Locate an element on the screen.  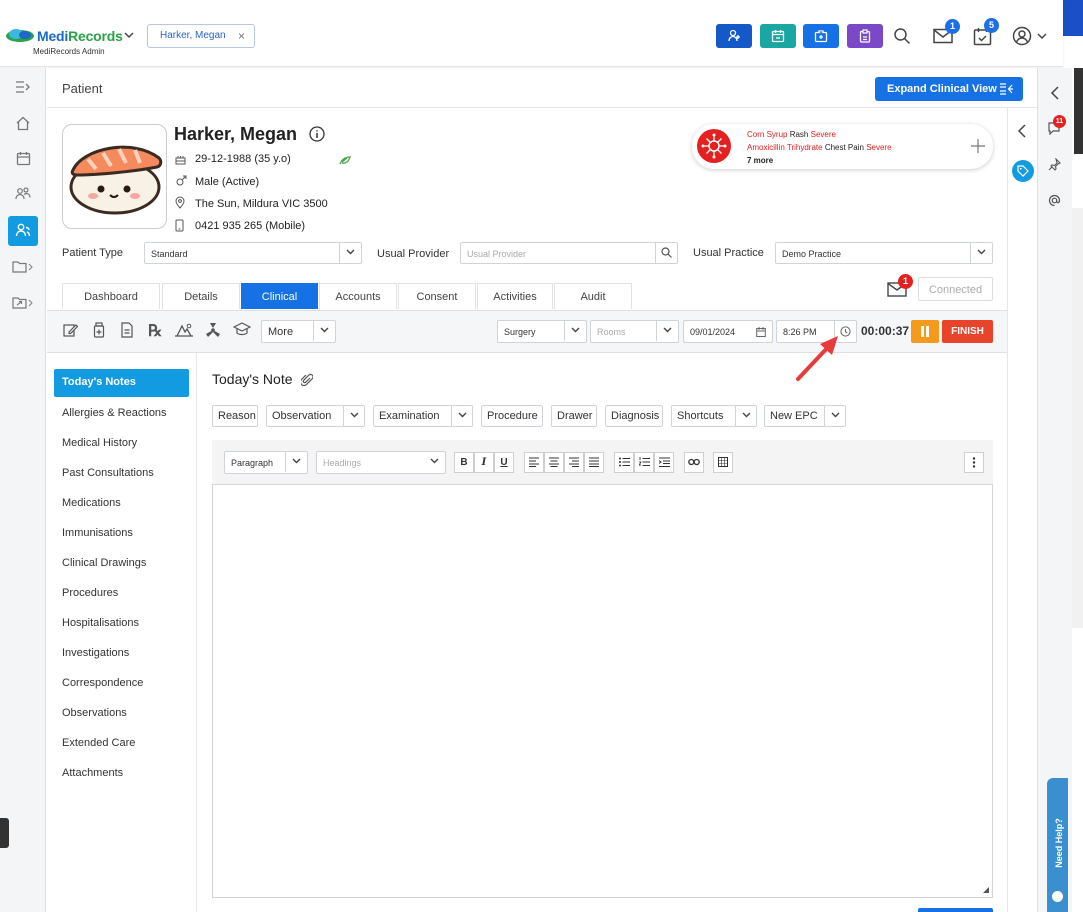
nav-todays-notes: Today's Notes is located at coordinates (121, 383).